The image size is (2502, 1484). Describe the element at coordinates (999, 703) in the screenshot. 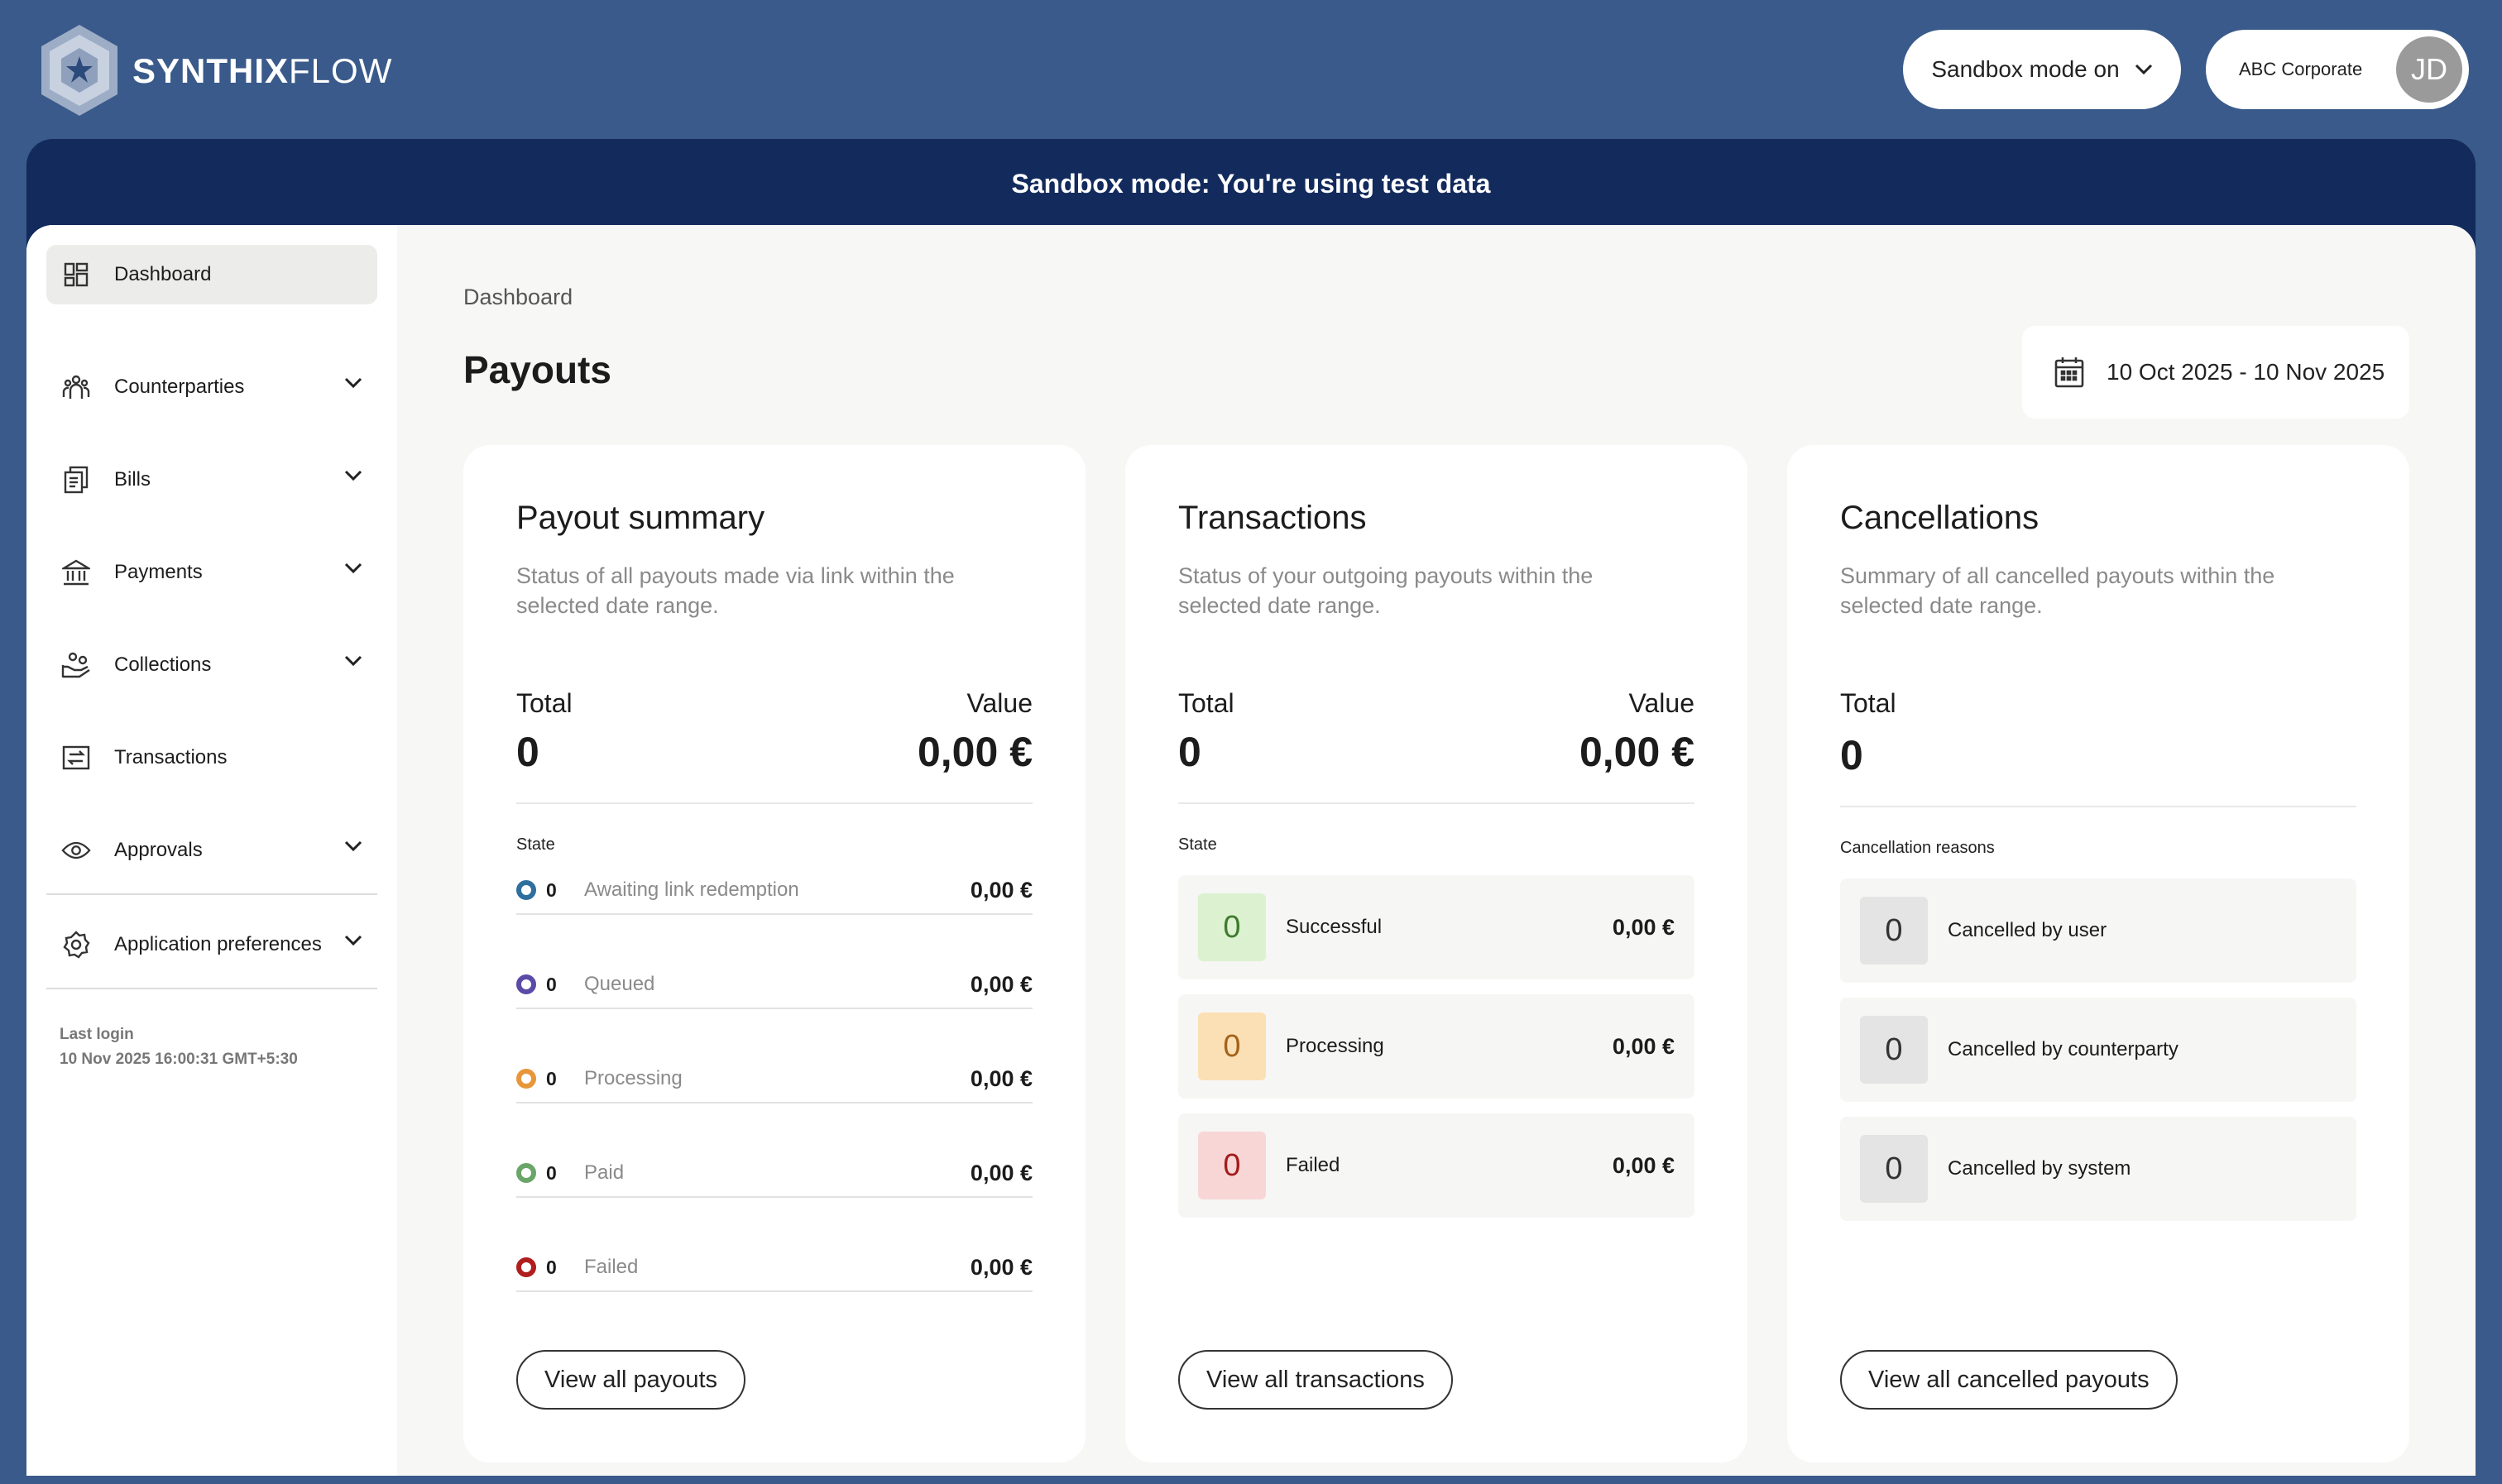

I see `value-label: Value` at that location.